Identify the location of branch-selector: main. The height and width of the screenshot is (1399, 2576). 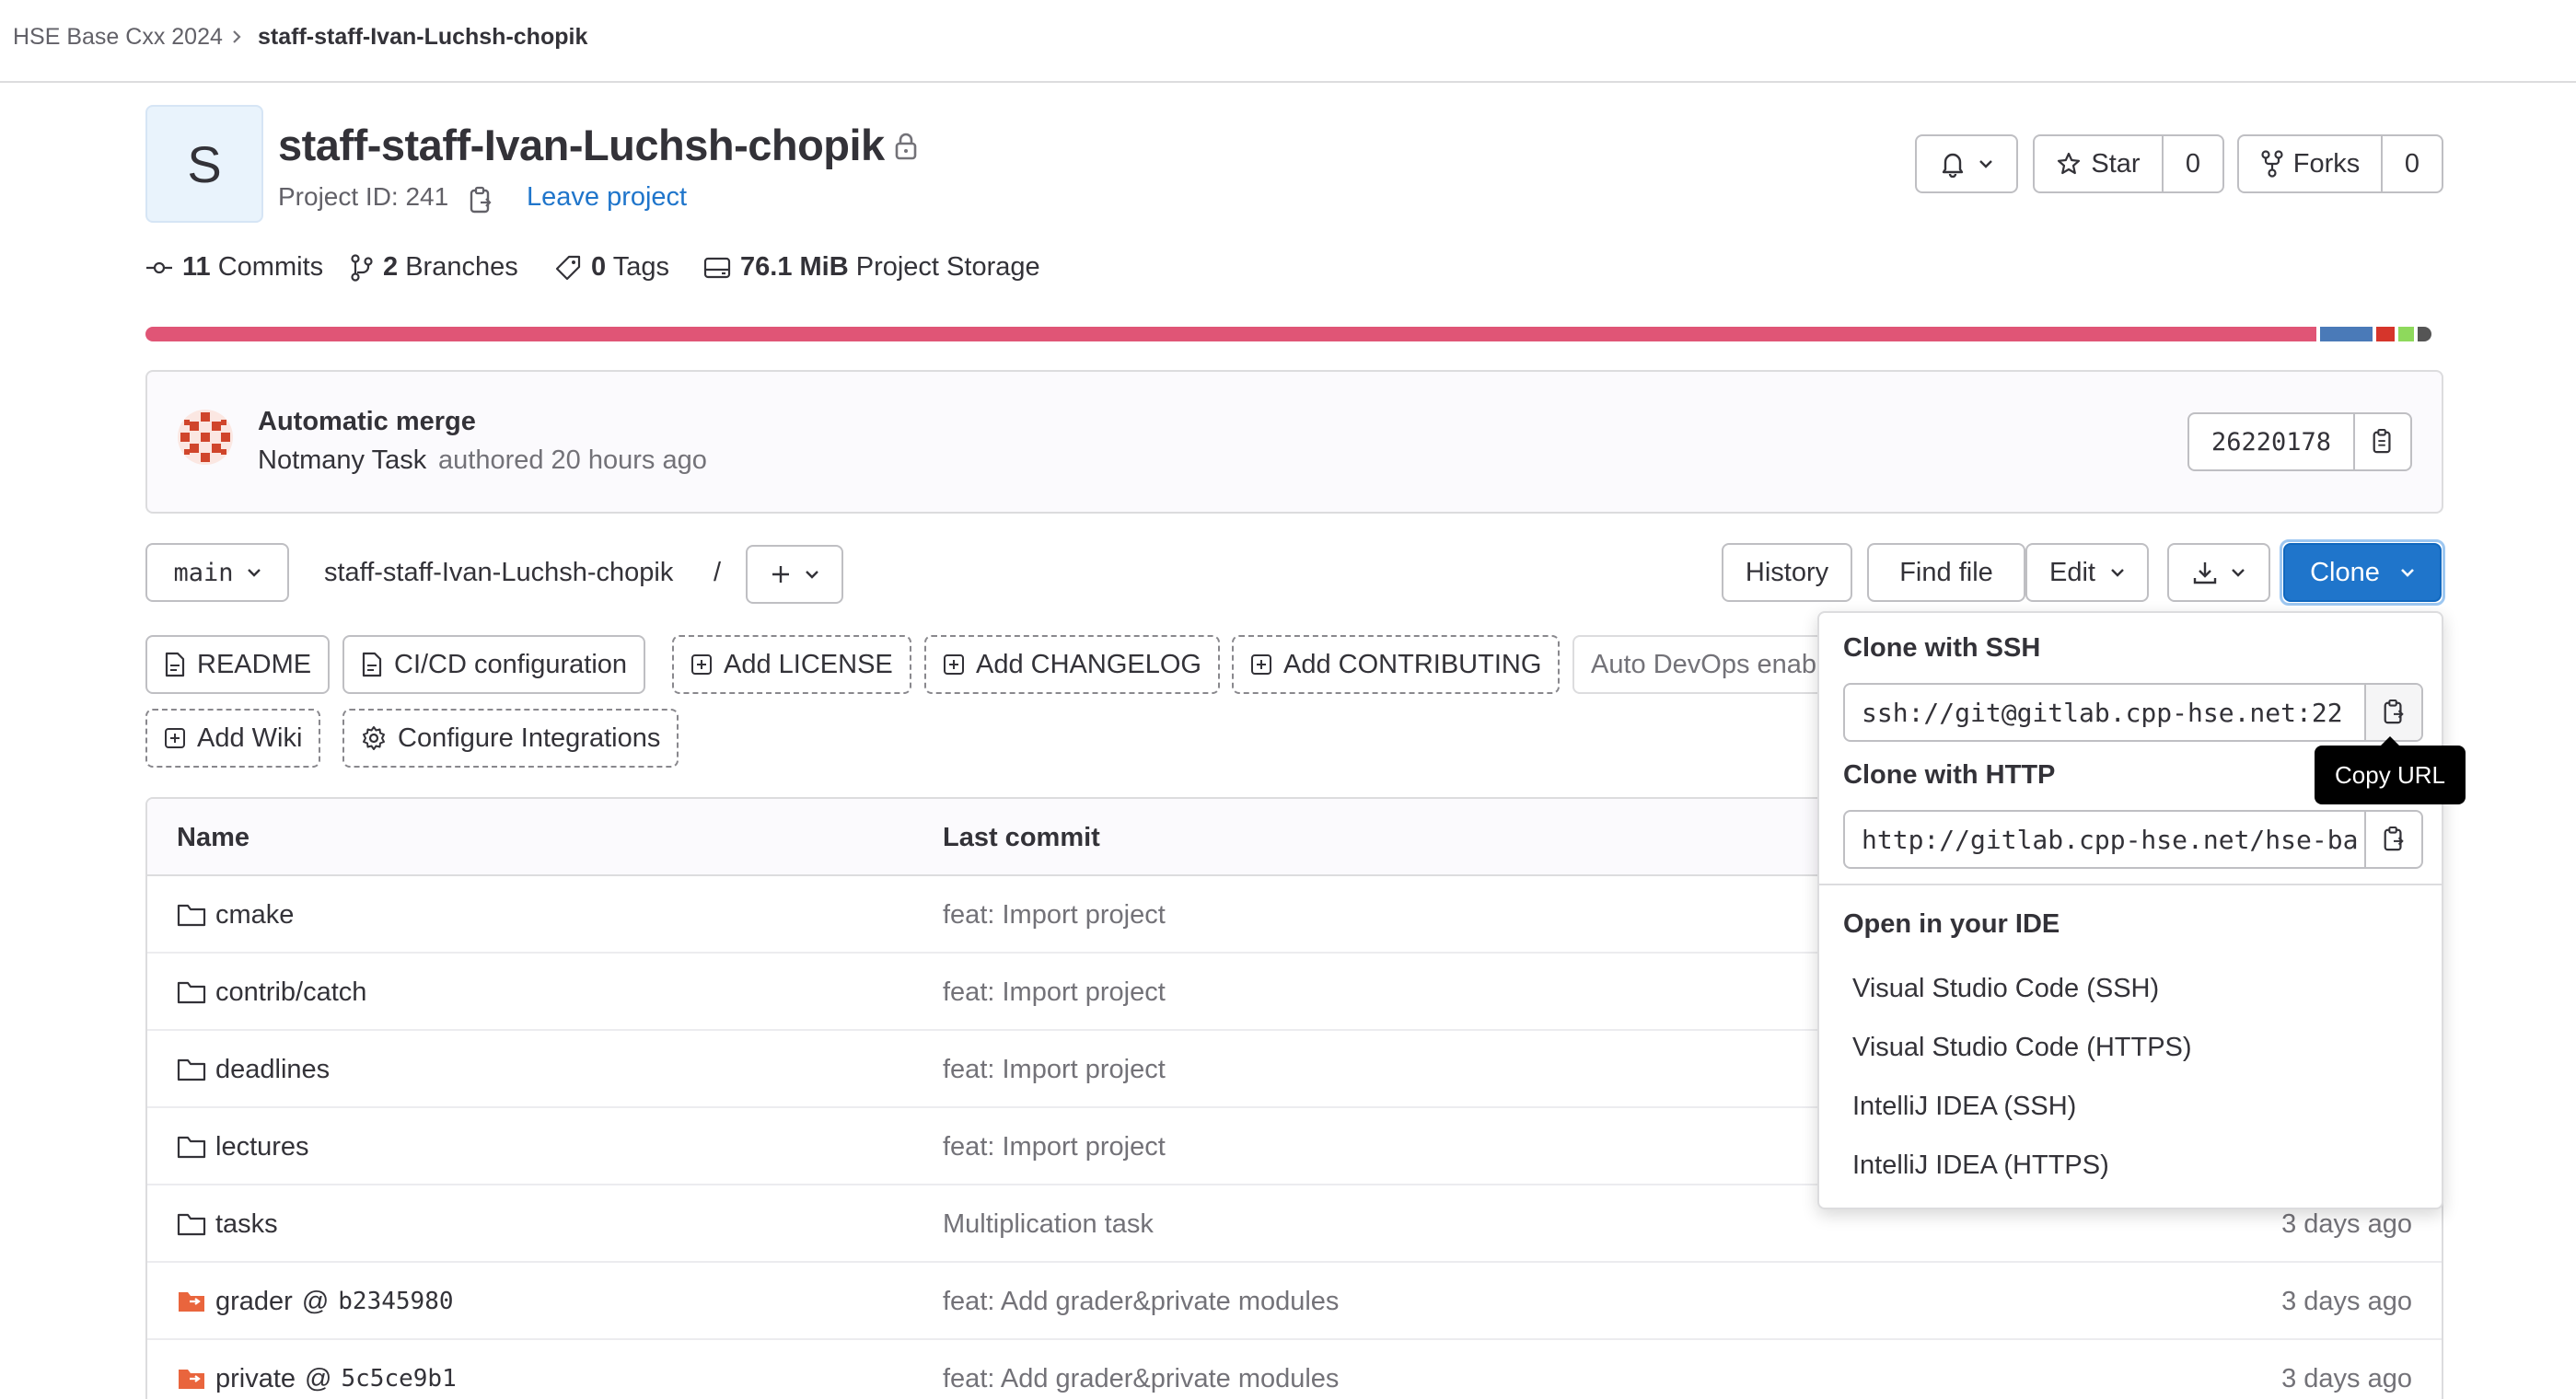
(217, 572).